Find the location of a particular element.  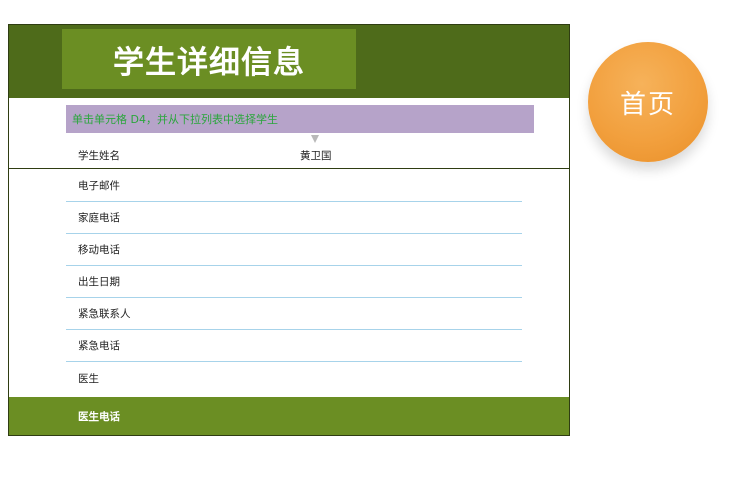

student-name-cell: 黄卫国 is located at coordinates (316, 155).